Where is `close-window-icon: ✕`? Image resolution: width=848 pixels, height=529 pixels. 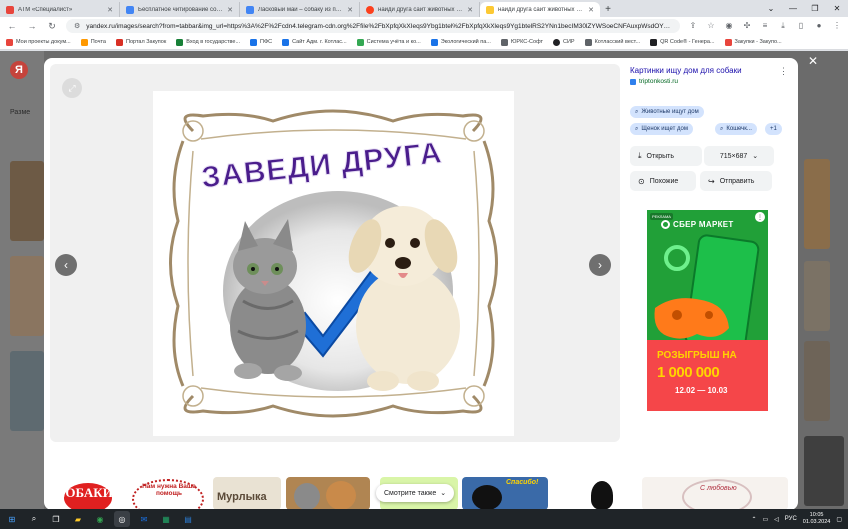
close-window-icon: ✕ is located at coordinates (837, 8).